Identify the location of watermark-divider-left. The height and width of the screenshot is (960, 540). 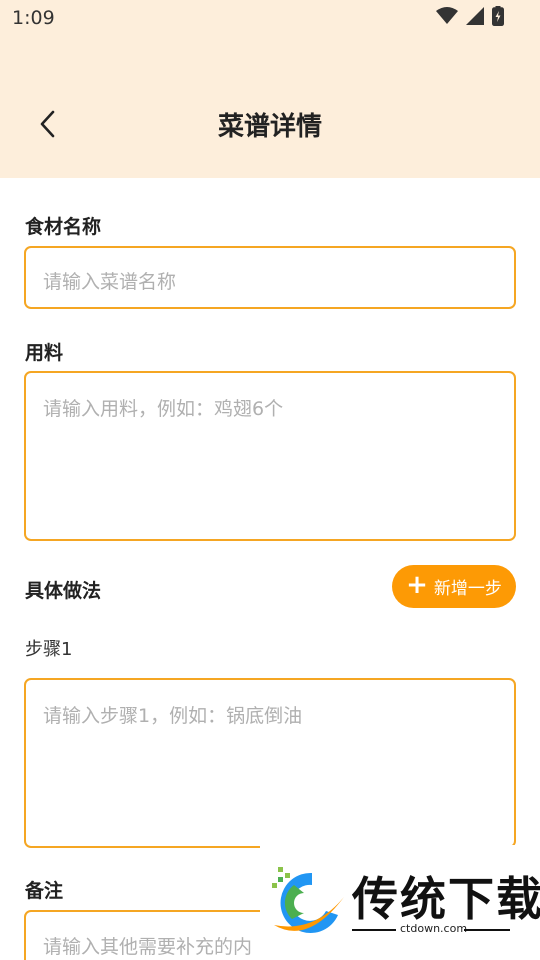
(374, 930).